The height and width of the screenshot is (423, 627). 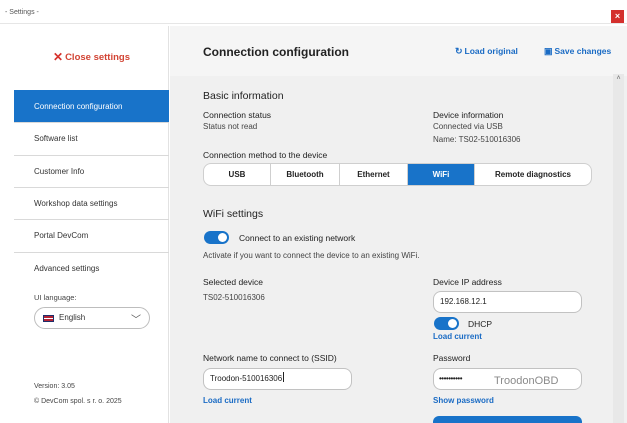 What do you see at coordinates (284, 377) in the screenshot?
I see `text-caret` at bounding box center [284, 377].